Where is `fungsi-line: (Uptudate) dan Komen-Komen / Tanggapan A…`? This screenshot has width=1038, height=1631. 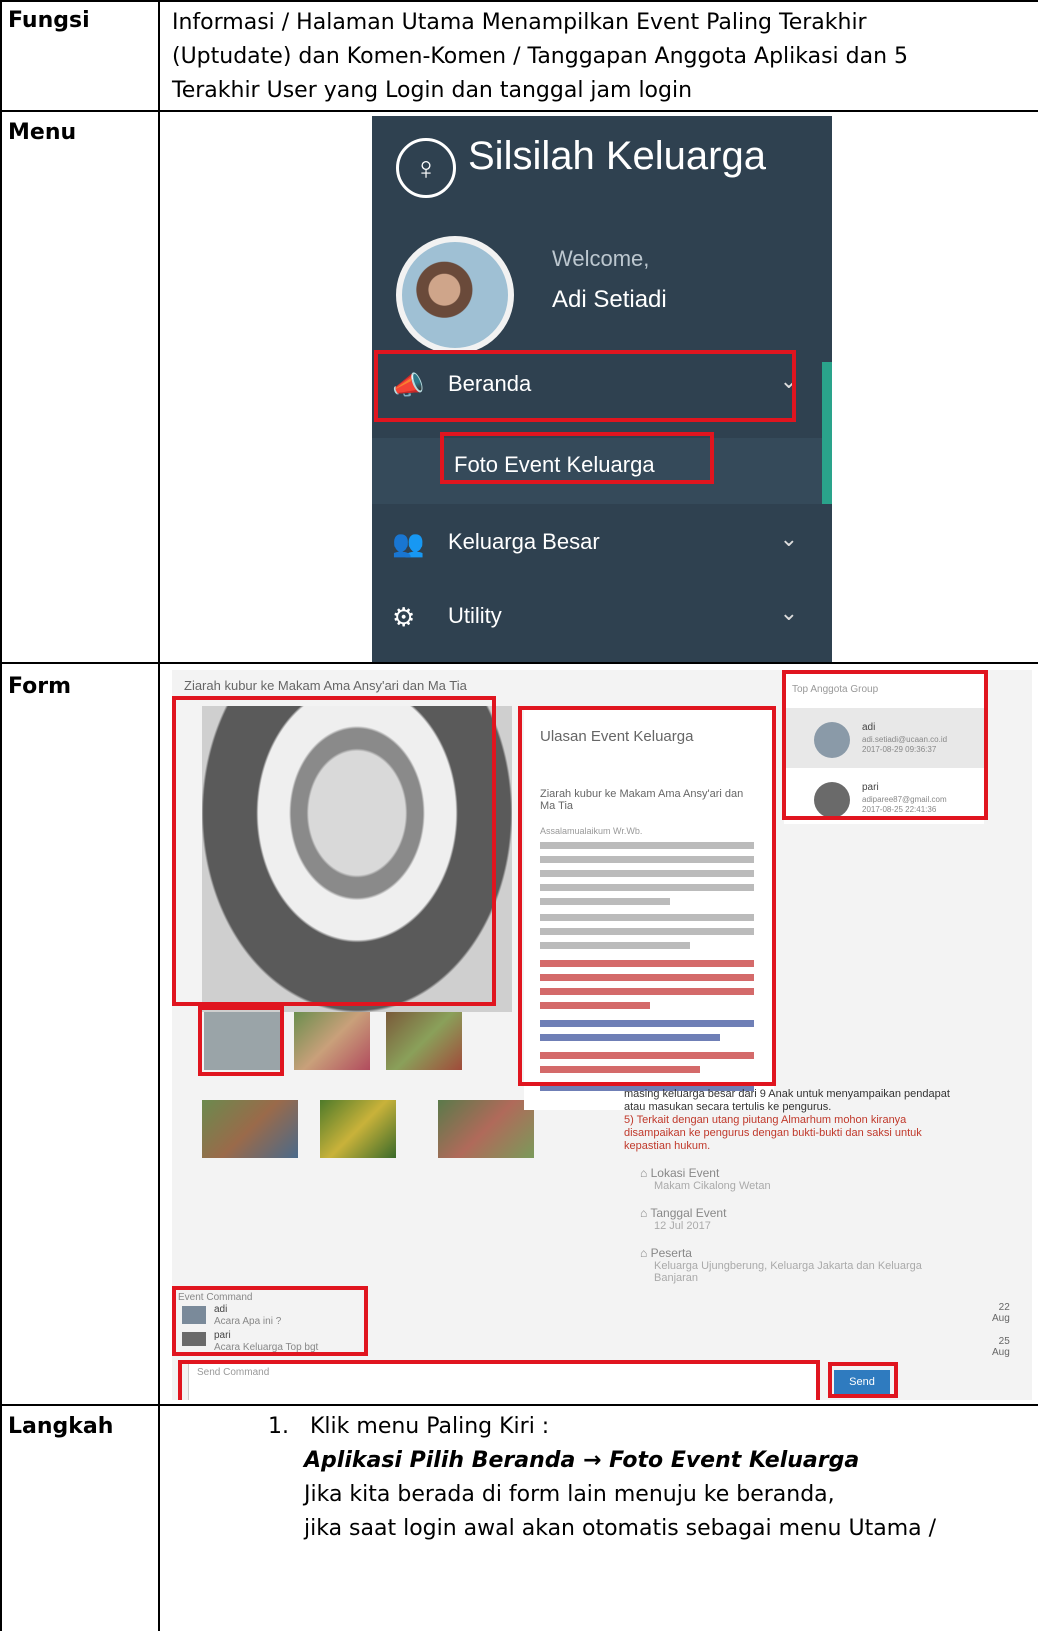 fungsi-line: (Uptudate) dan Komen-Komen / Tanggapan A… is located at coordinates (540, 56).